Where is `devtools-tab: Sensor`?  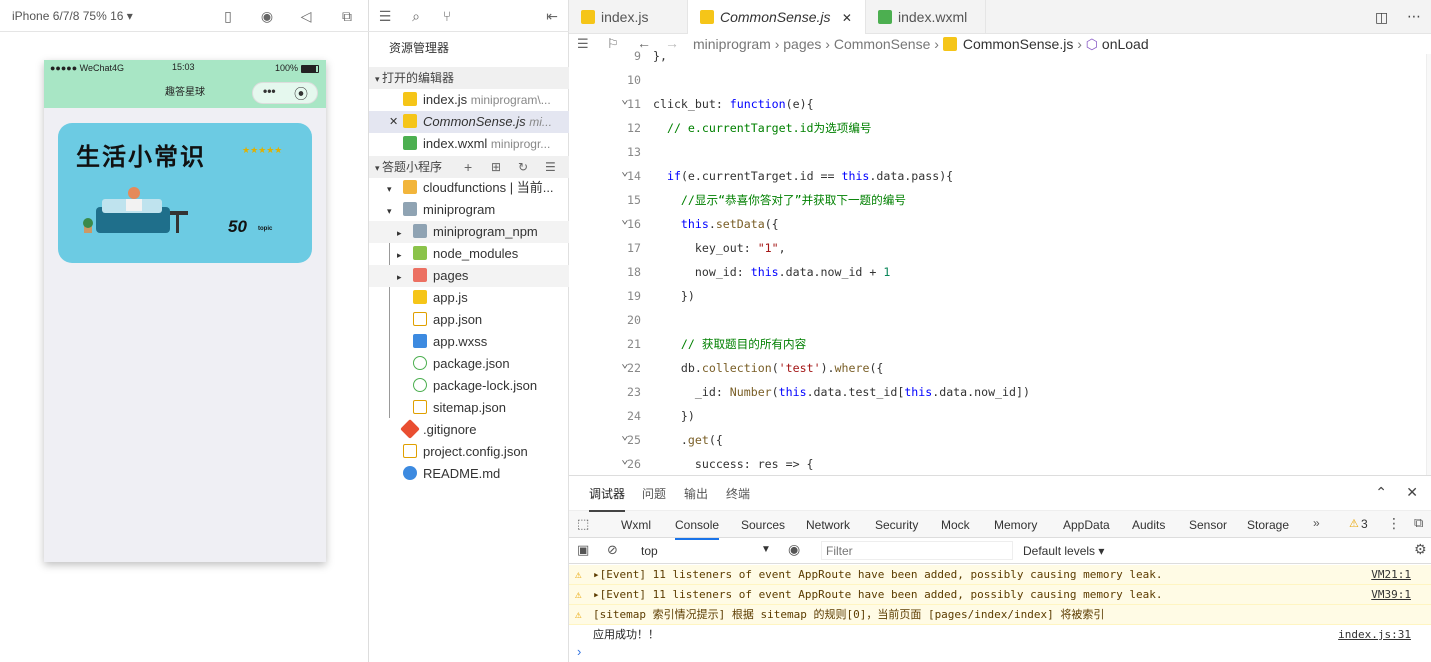 devtools-tab: Sensor is located at coordinates (1208, 525).